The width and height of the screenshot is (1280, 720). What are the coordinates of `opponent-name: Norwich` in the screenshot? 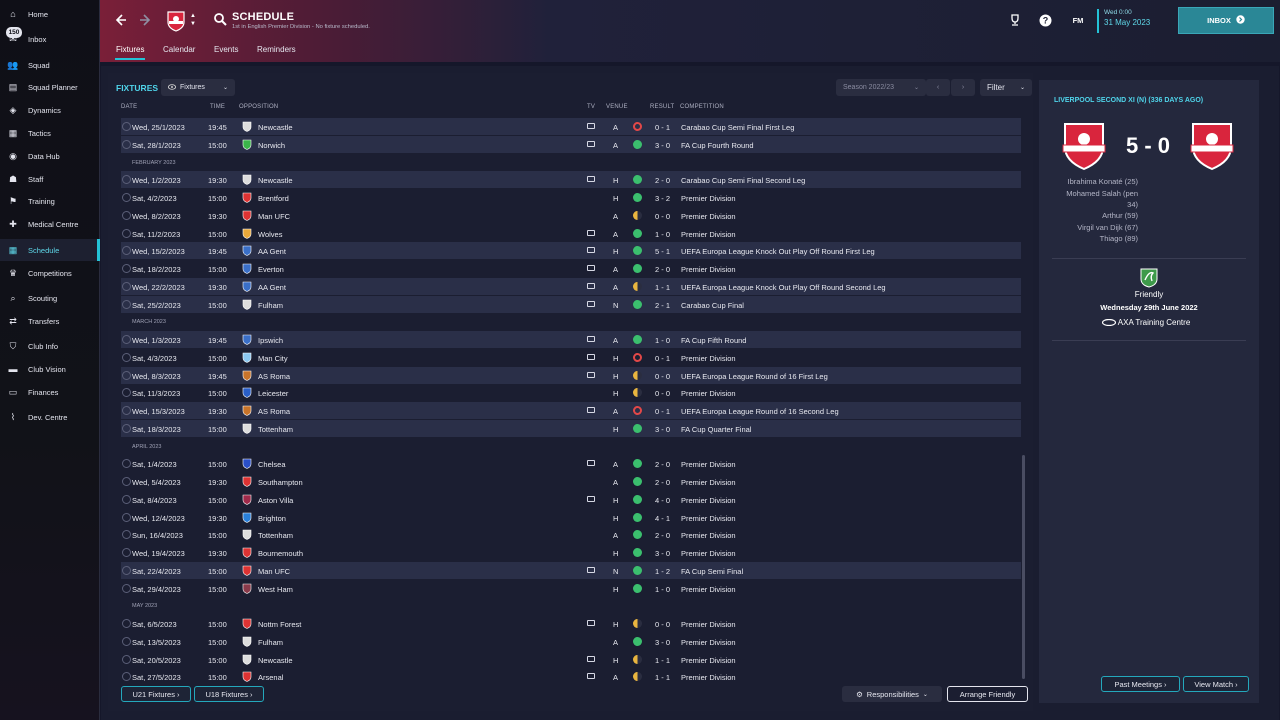 It's located at (271, 145).